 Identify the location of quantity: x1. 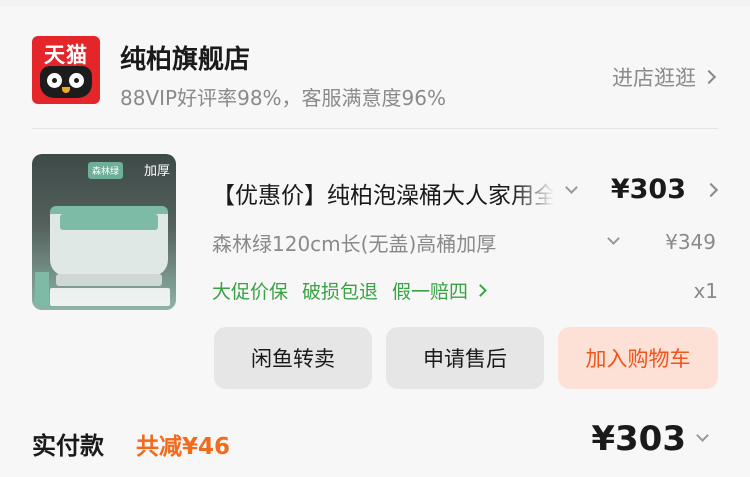
(705, 291).